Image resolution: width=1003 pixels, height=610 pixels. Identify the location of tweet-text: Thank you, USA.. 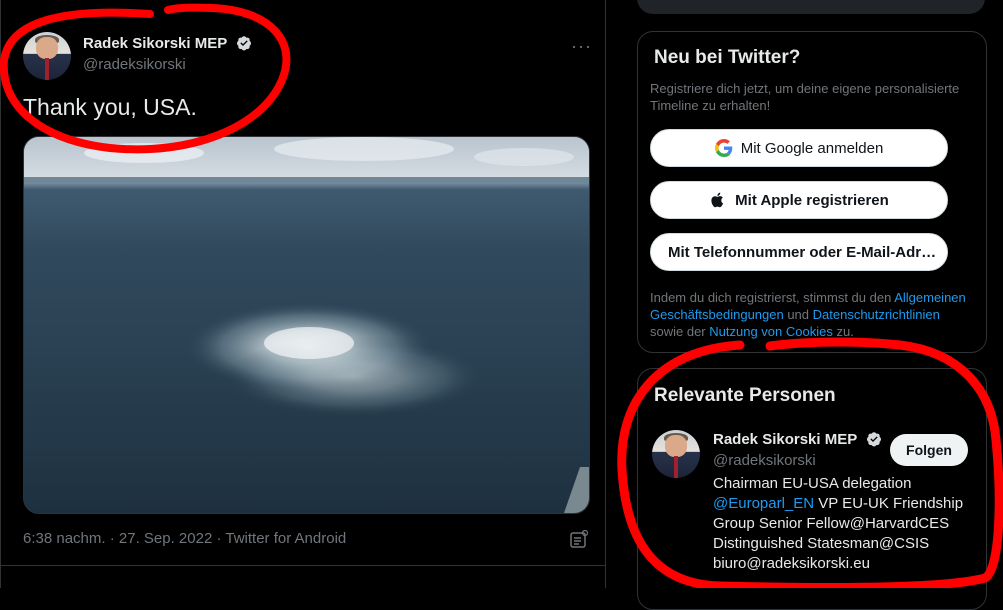
(110, 107).